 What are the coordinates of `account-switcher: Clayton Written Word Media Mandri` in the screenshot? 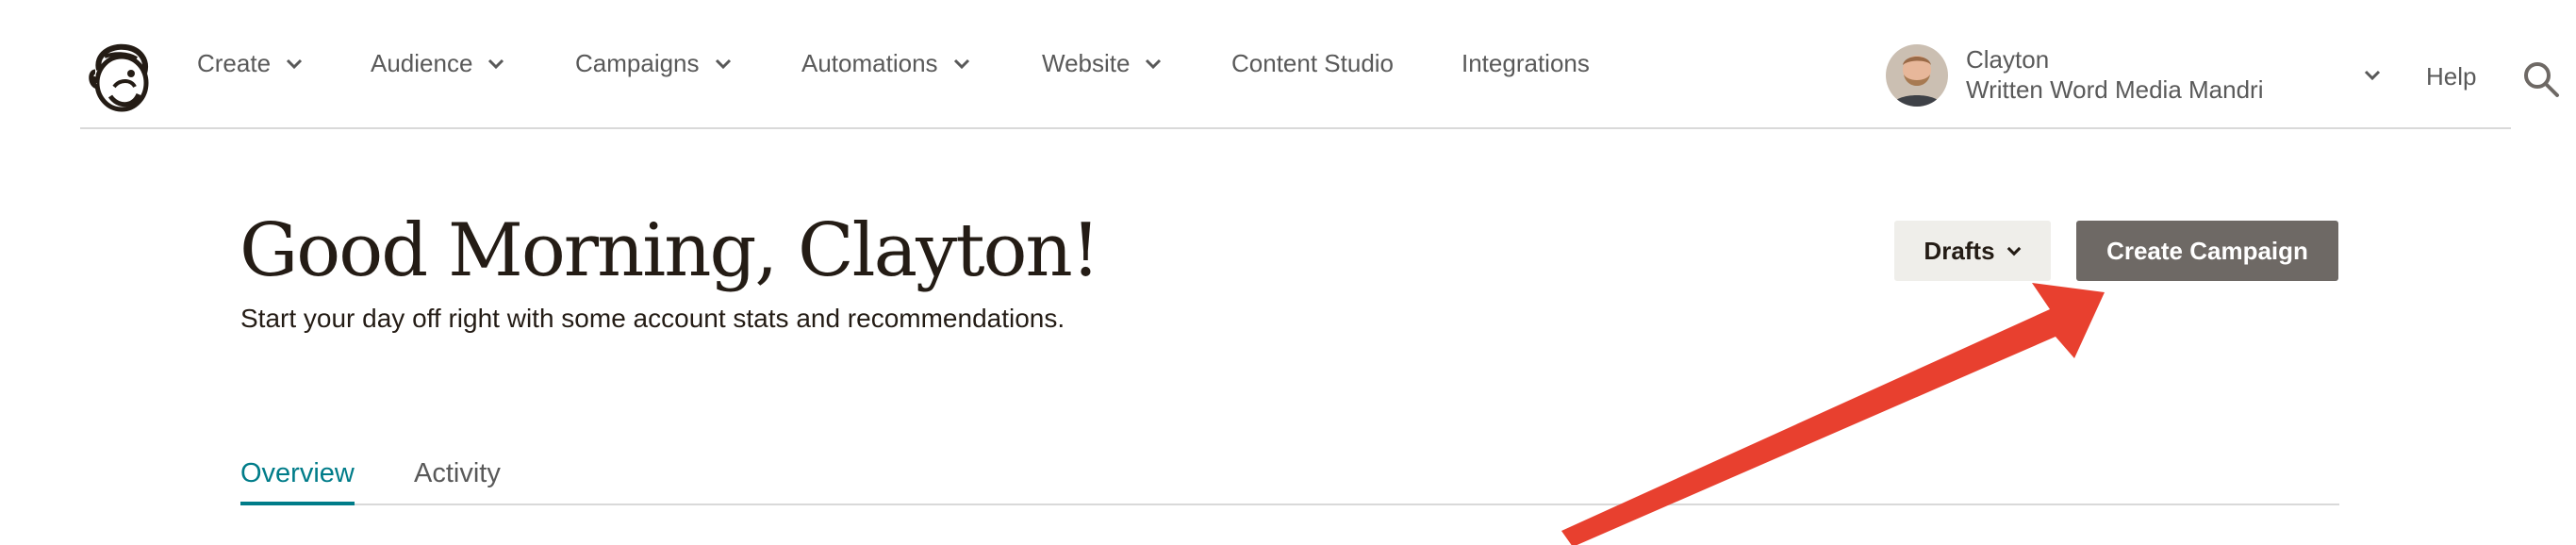 It's located at (2114, 74).